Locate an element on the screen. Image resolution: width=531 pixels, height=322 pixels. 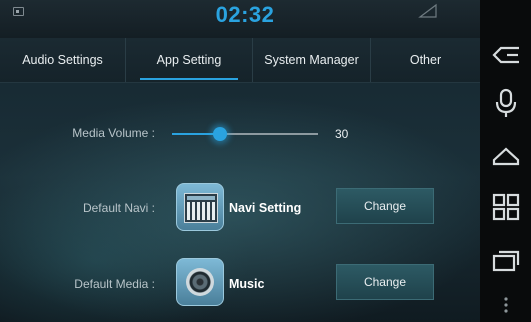
tab-audio-settings: Audio Settings is located at coordinates (62, 60).